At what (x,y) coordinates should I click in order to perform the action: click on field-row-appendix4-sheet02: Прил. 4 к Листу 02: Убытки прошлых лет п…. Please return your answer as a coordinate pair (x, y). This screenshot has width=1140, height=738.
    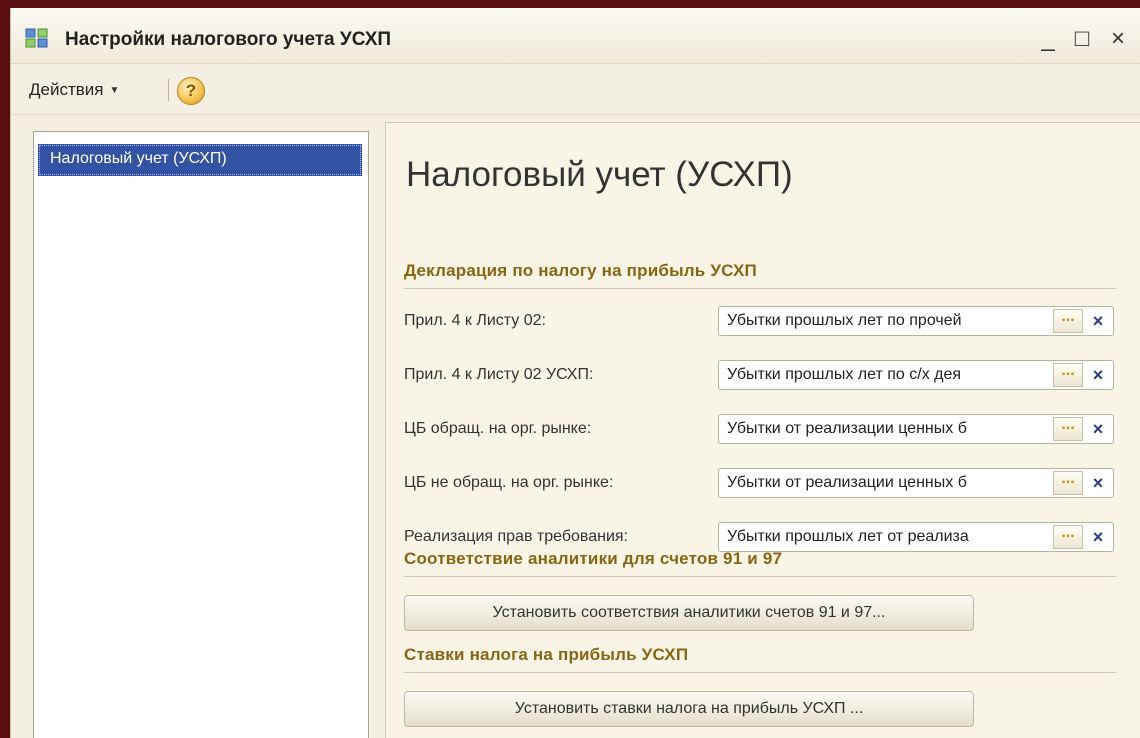
    Looking at the image, I should click on (759, 321).